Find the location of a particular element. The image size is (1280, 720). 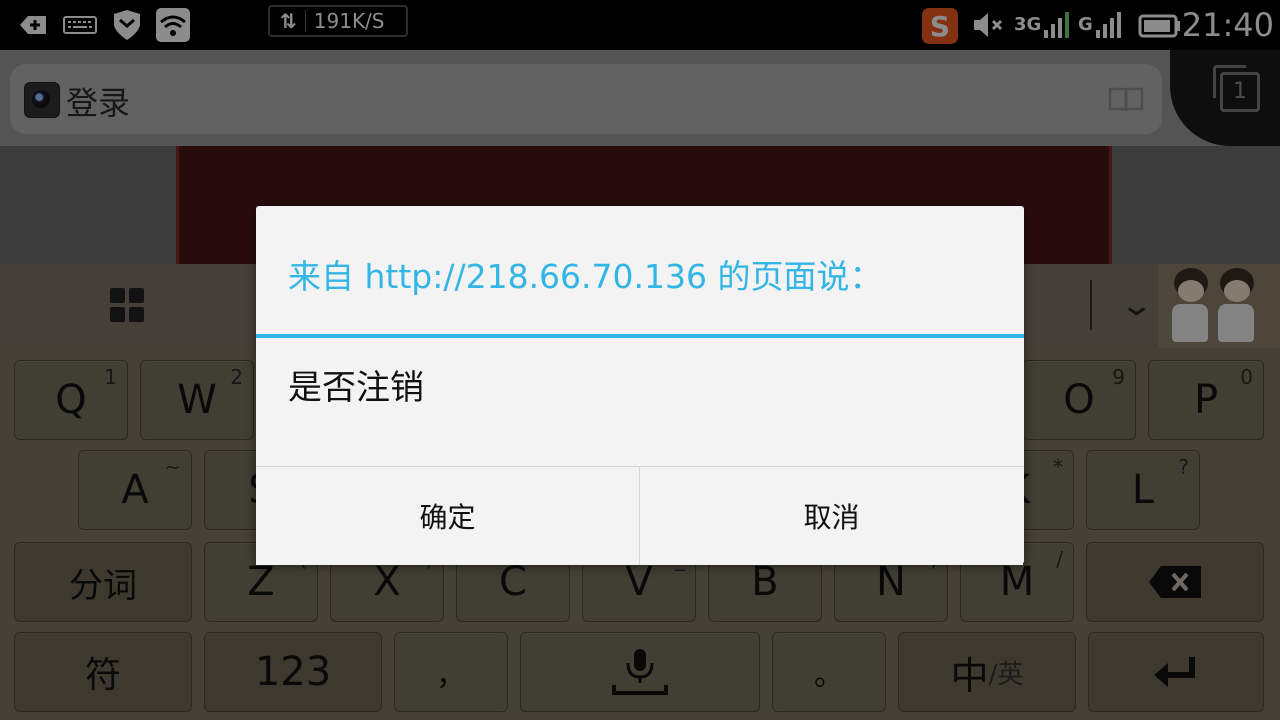

dialog-title: 来自 http://218.66.70.136 的页面说： is located at coordinates (585, 276).